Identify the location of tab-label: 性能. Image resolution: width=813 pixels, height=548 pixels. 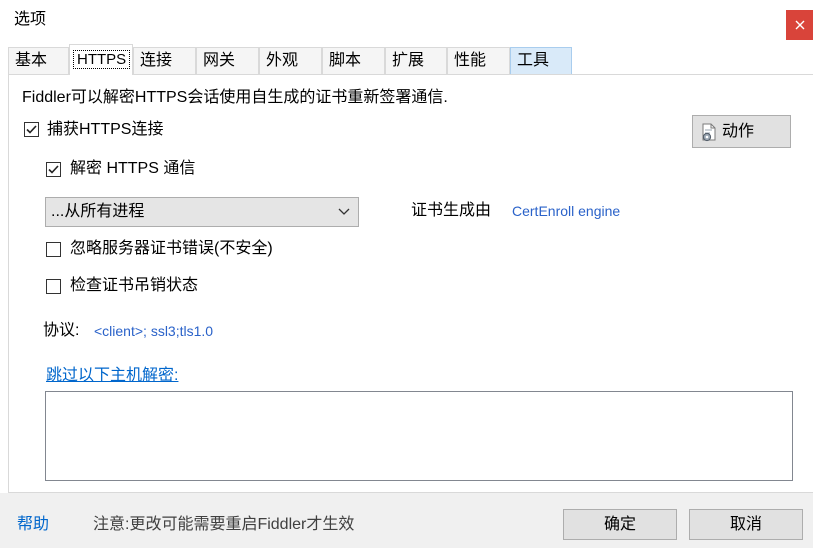
(470, 60).